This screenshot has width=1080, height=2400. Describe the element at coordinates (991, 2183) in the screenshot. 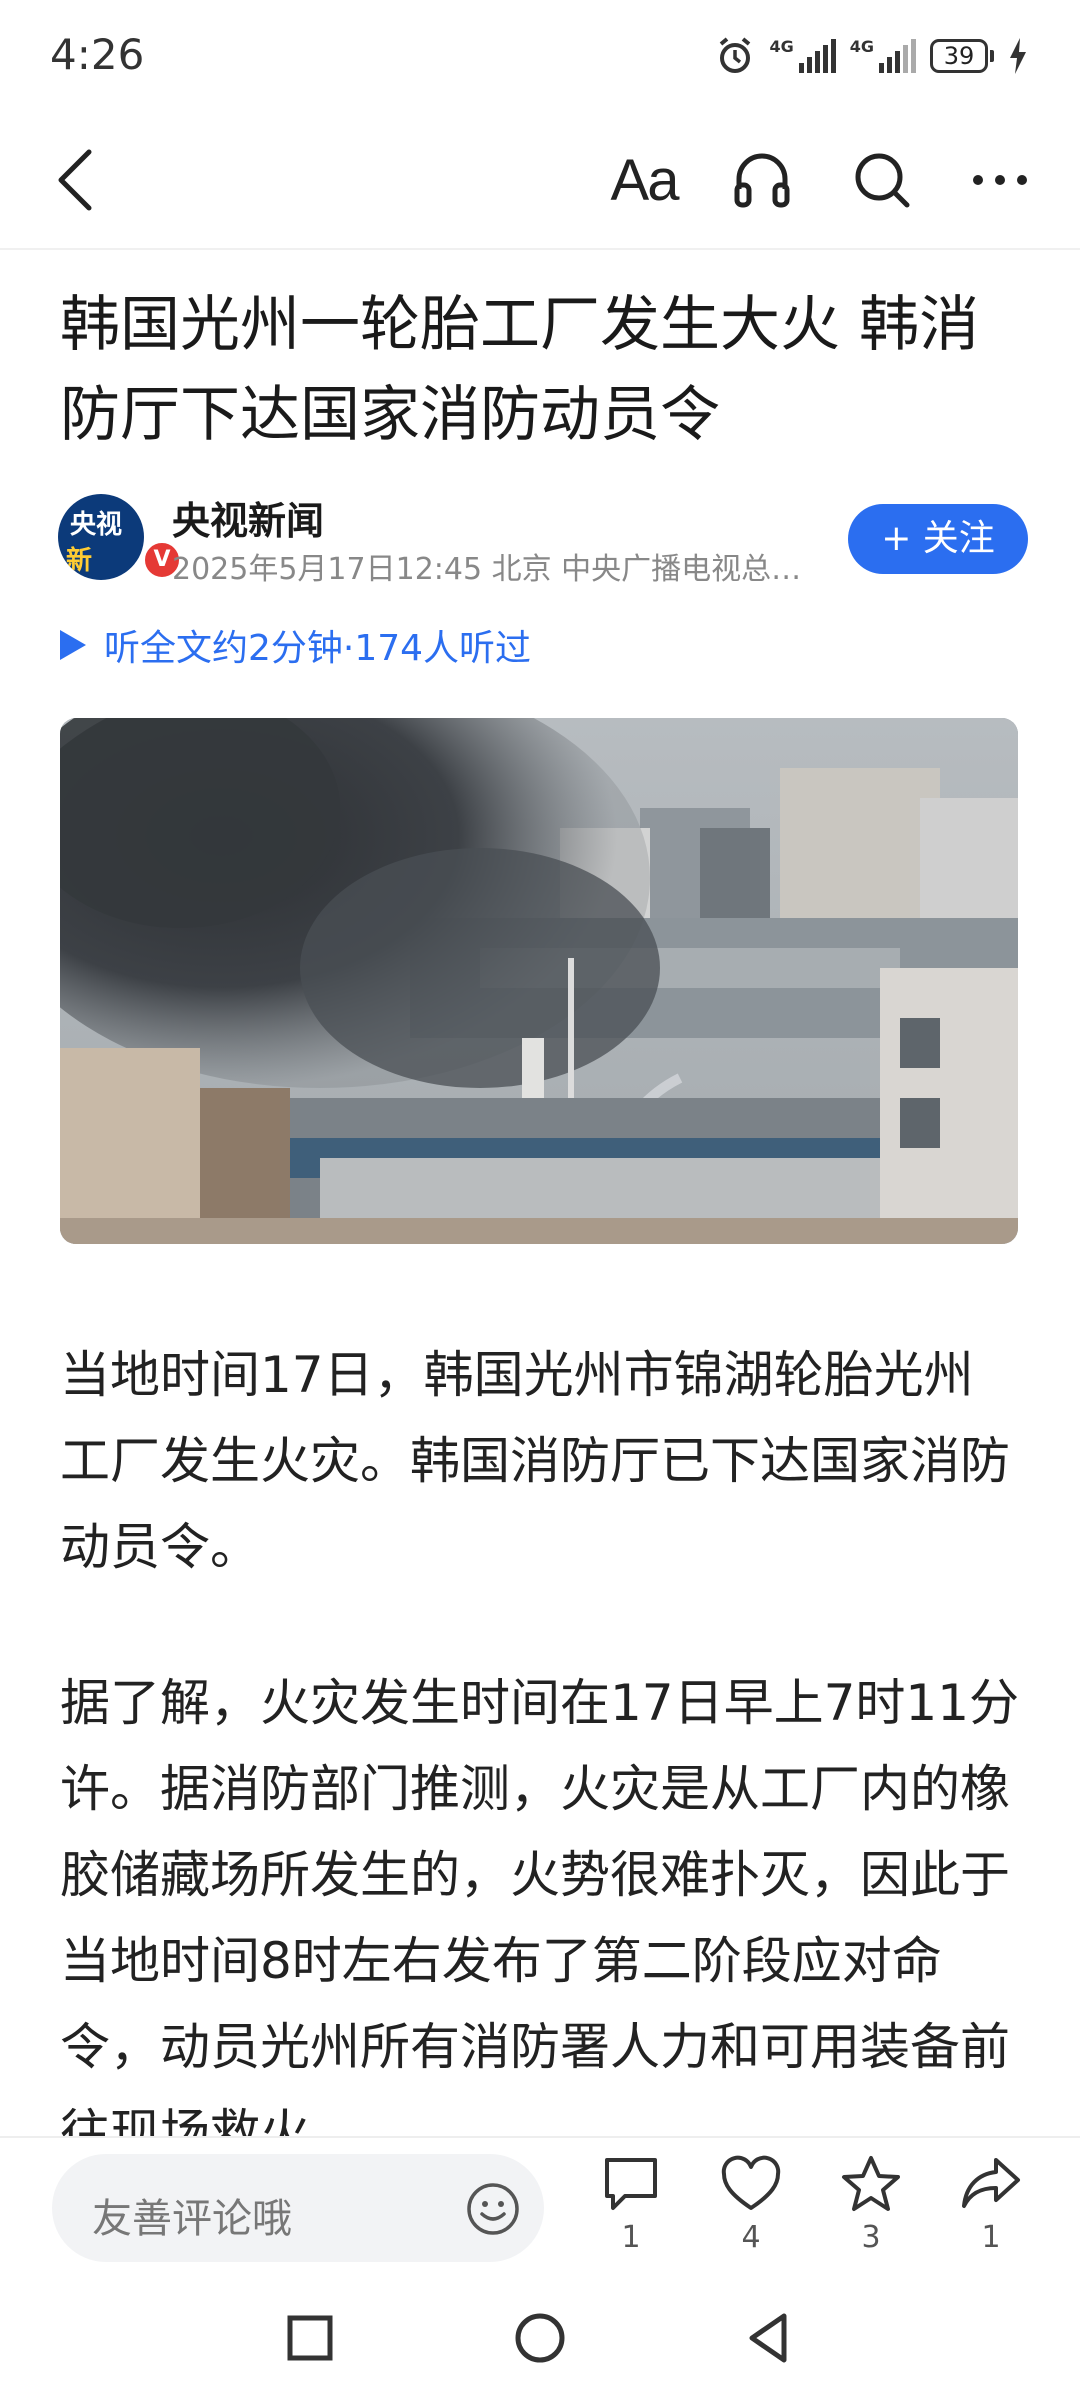

I see `share-icon` at that location.